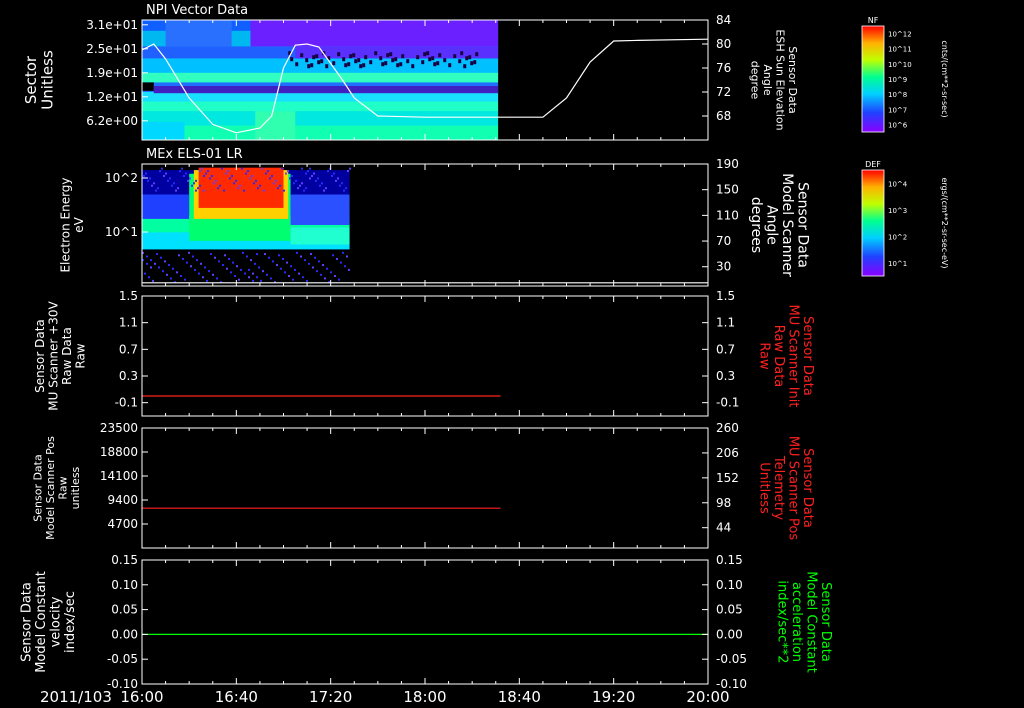 The width and height of the screenshot is (1024, 708). What do you see at coordinates (727, 190) in the screenshot?
I see `y-tick-label-right: 150` at bounding box center [727, 190].